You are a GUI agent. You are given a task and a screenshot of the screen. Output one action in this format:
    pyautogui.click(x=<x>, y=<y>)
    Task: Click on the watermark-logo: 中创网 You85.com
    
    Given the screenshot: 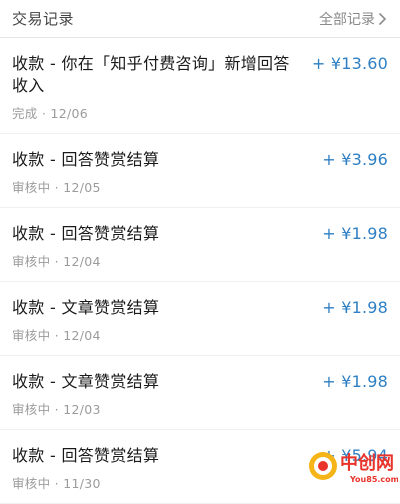 What is the action you would take?
    pyautogui.click(x=352, y=466)
    